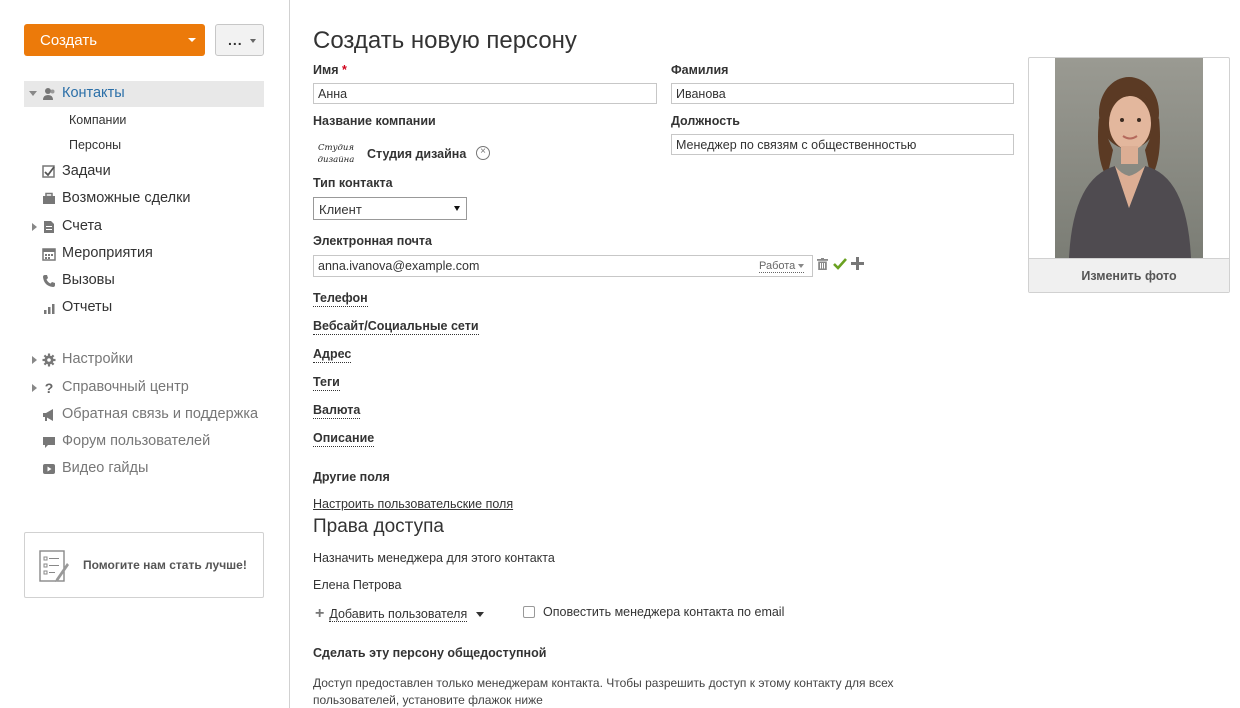 This screenshot has height=708, width=1240. I want to click on video-icon, so click(49, 469).